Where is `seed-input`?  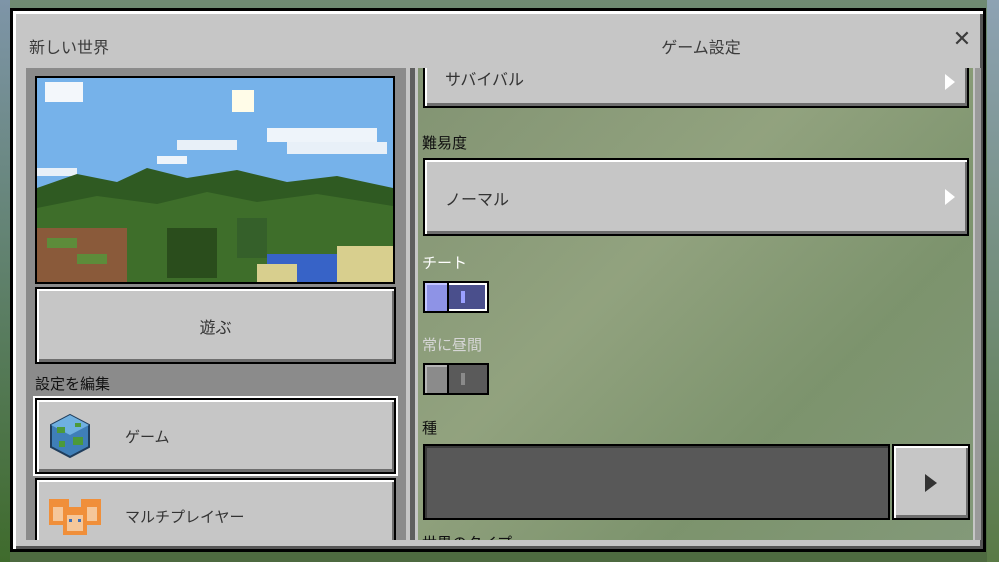 seed-input is located at coordinates (656, 482).